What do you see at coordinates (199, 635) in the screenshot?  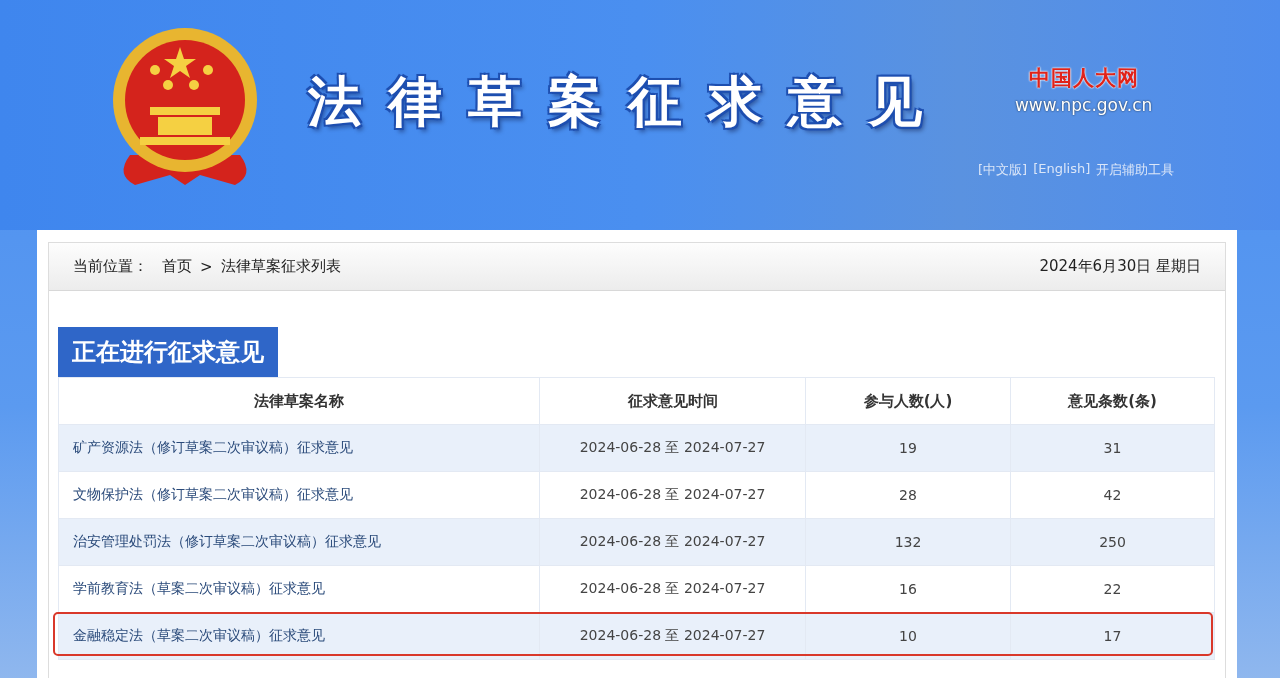 I see `draft-link: 金融稳定法（草案二次审议稿）征求意见` at bounding box center [199, 635].